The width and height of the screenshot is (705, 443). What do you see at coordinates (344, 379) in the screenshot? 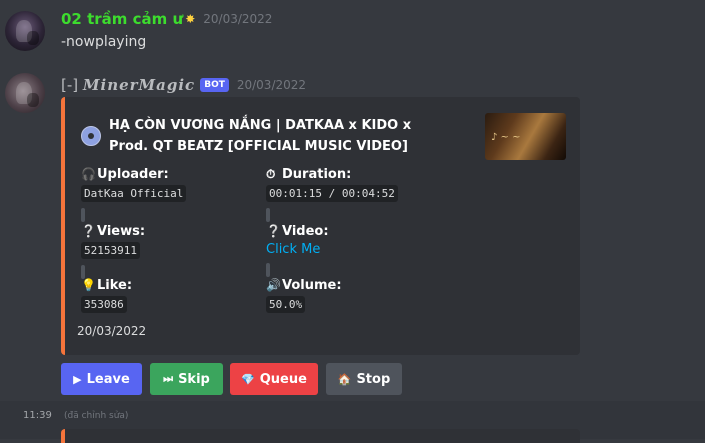
I see `home-icon: 🏠` at bounding box center [344, 379].